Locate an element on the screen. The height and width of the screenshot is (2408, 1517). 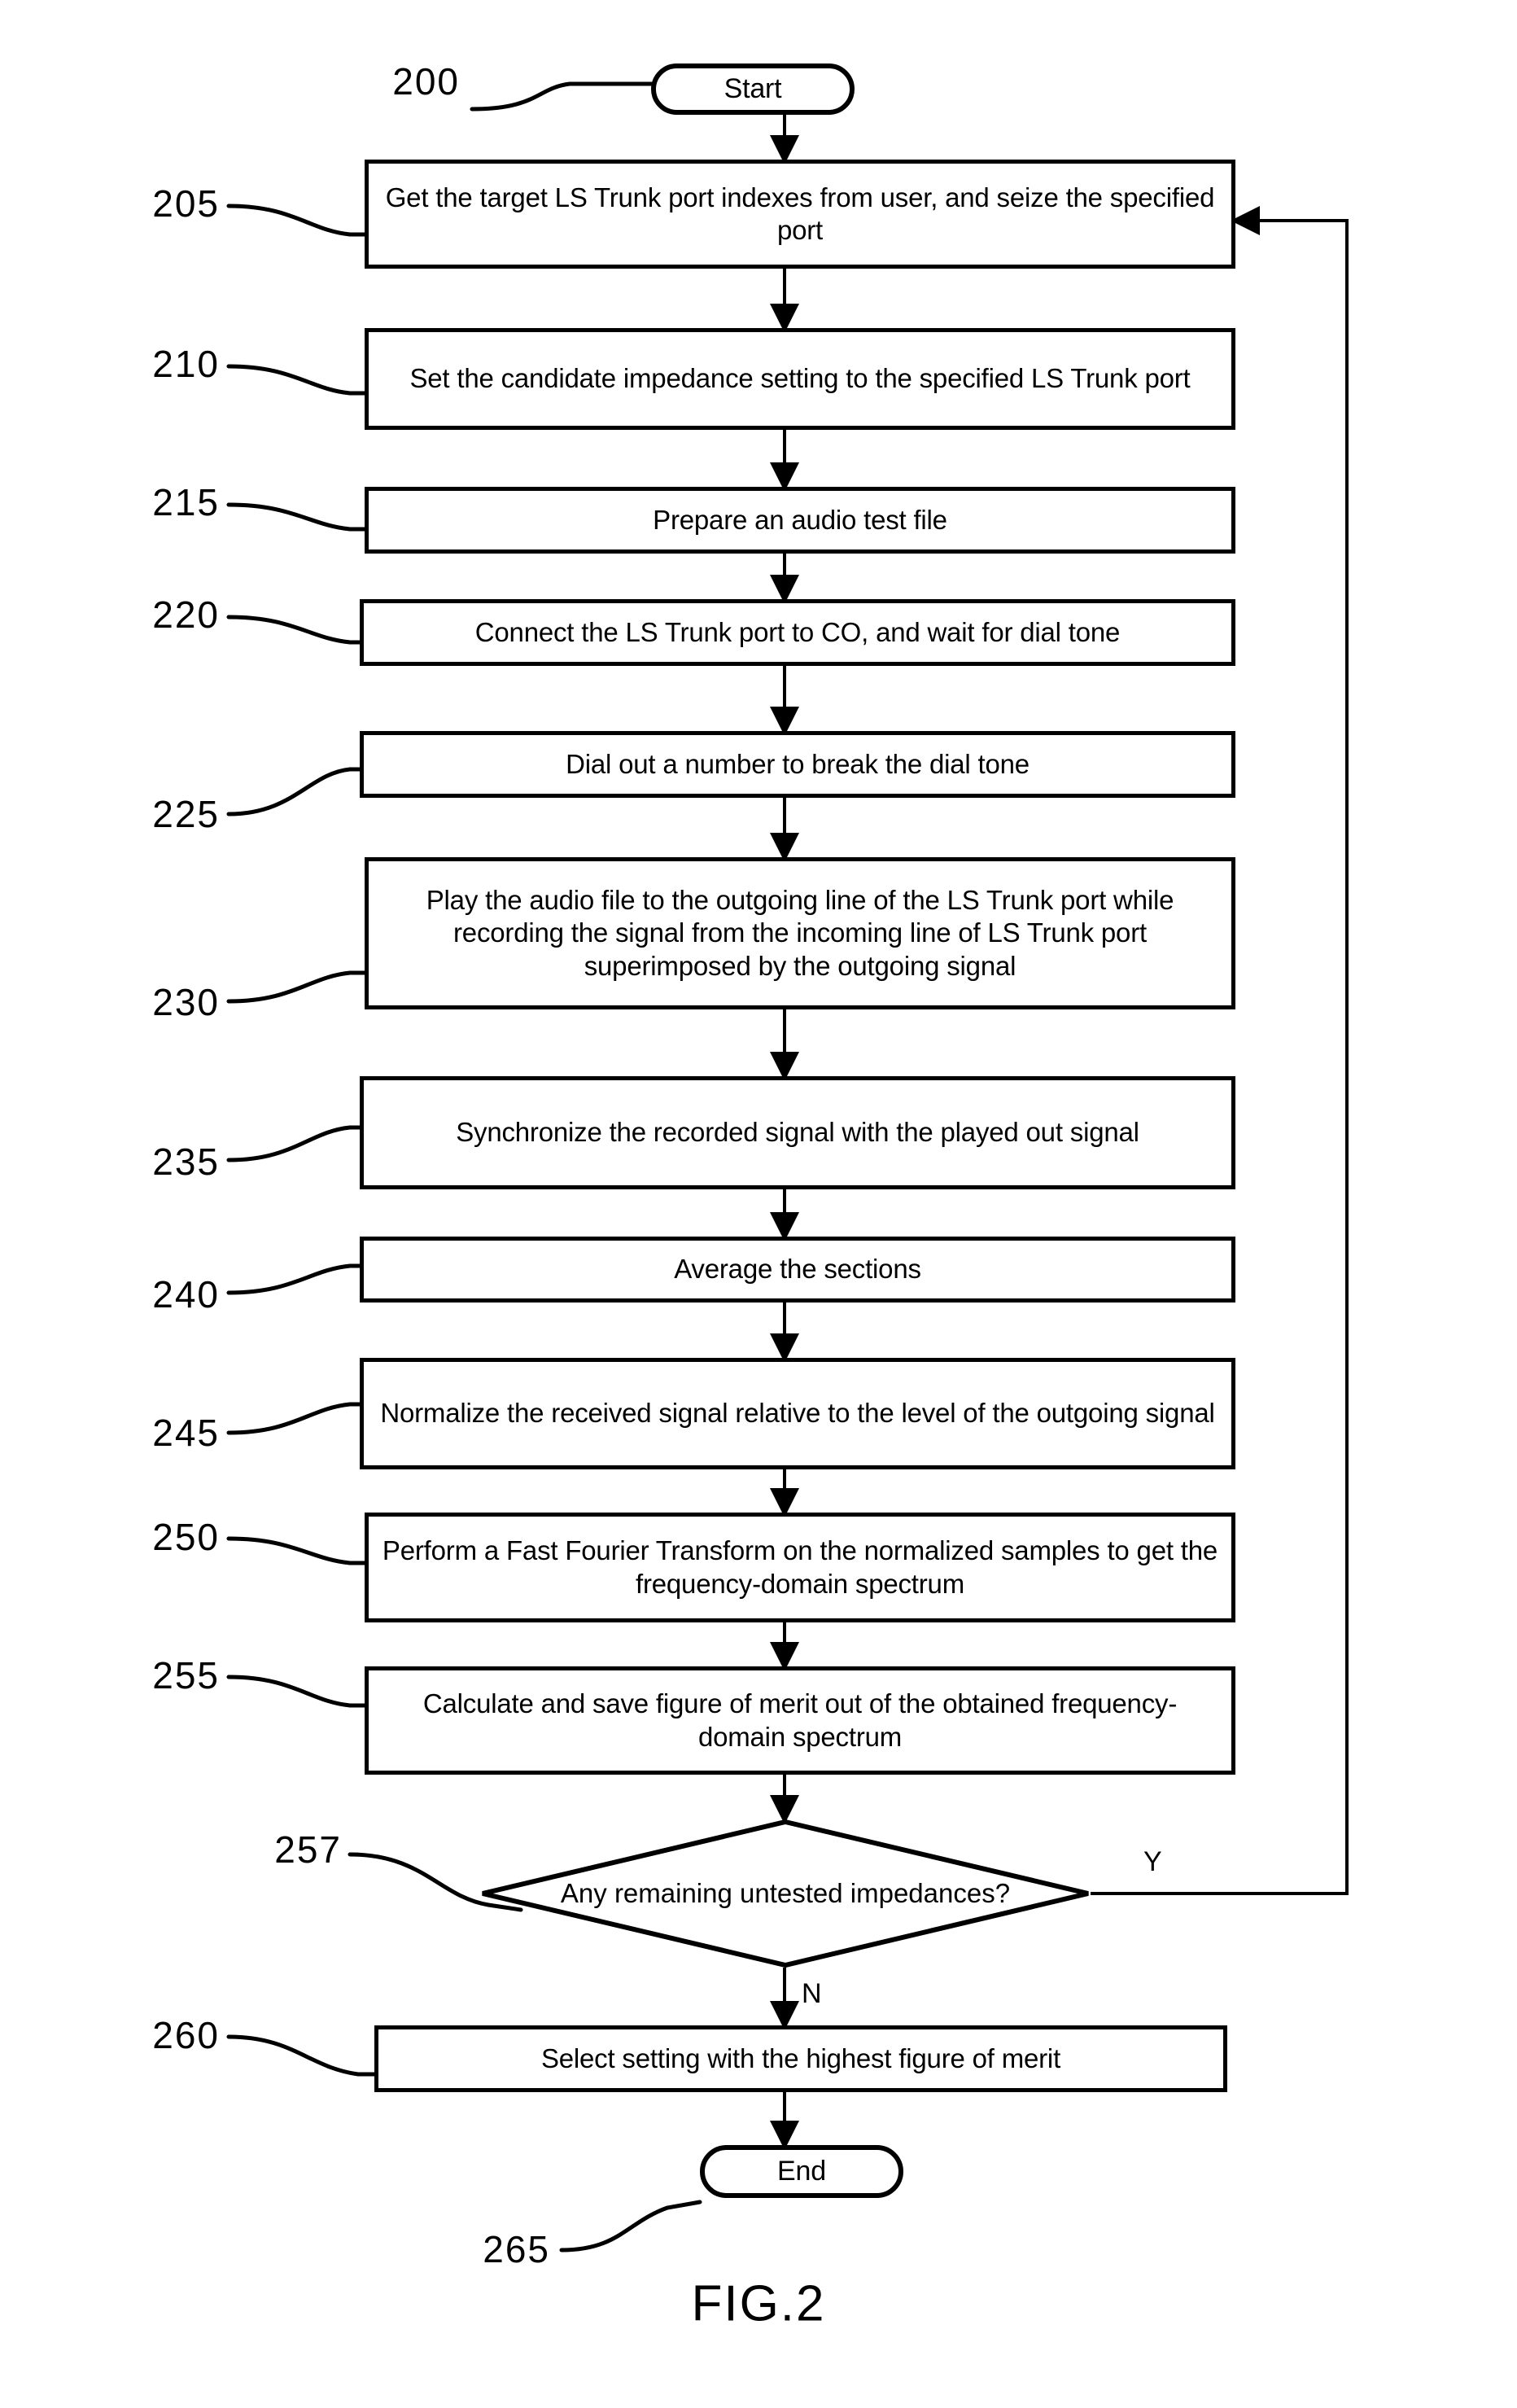
node-240-label: Average the sections is located at coordinates (797, 1269).